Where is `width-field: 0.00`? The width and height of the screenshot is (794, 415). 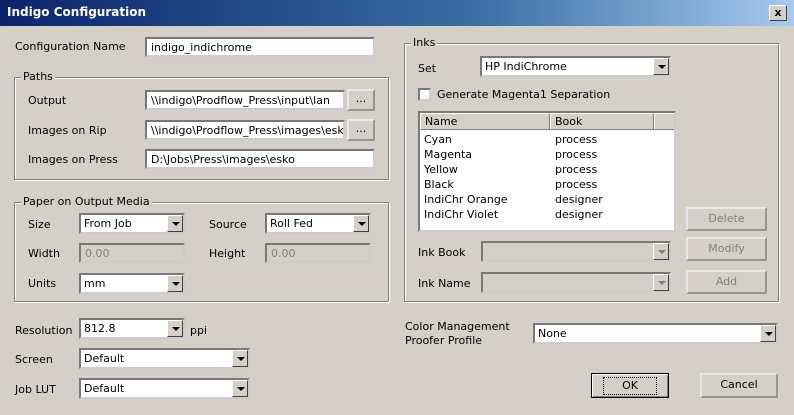
width-field: 0.00 is located at coordinates (132, 253).